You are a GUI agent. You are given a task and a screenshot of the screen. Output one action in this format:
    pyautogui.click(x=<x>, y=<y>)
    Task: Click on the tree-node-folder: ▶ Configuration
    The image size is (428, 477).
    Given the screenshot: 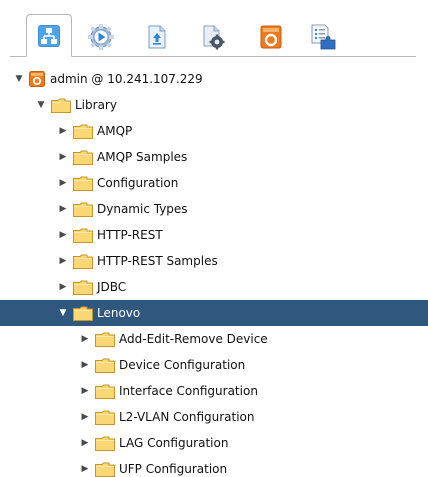 What is the action you would take?
    pyautogui.click(x=214, y=183)
    